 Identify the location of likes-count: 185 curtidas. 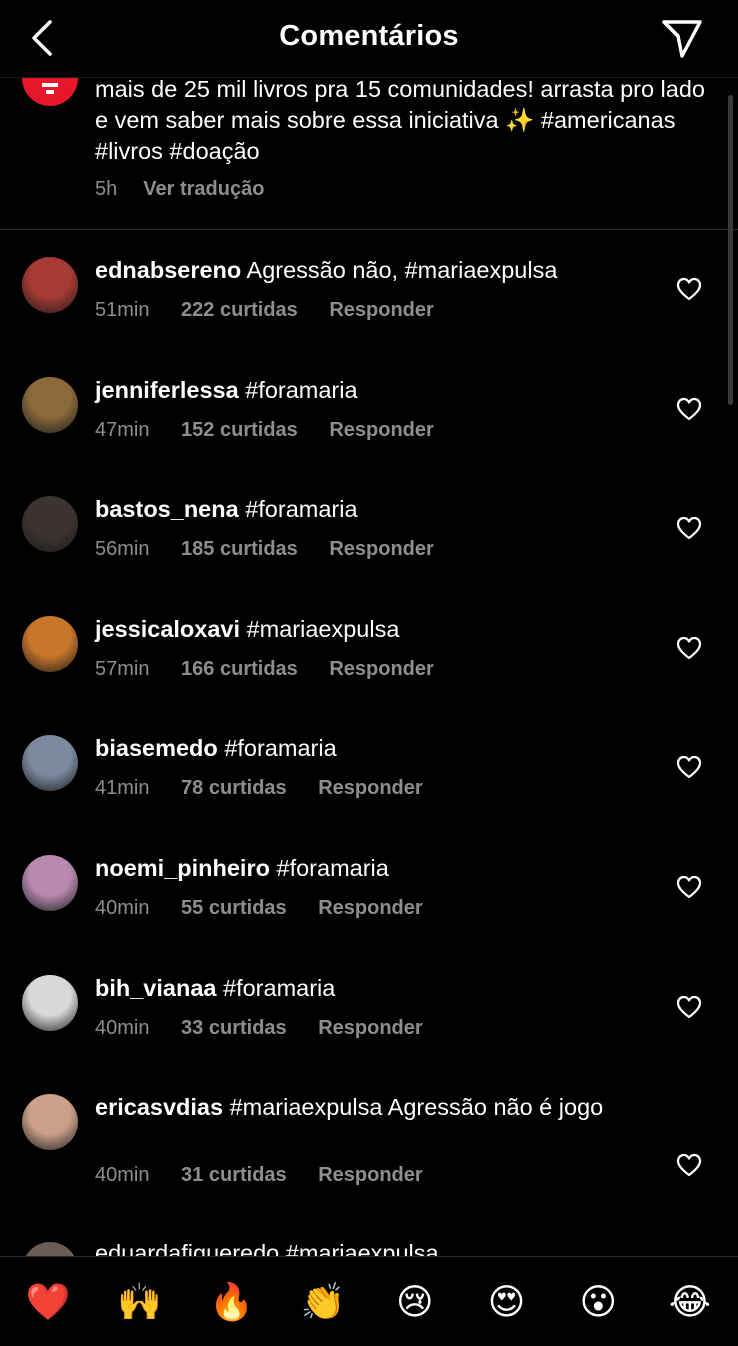
(239, 549).